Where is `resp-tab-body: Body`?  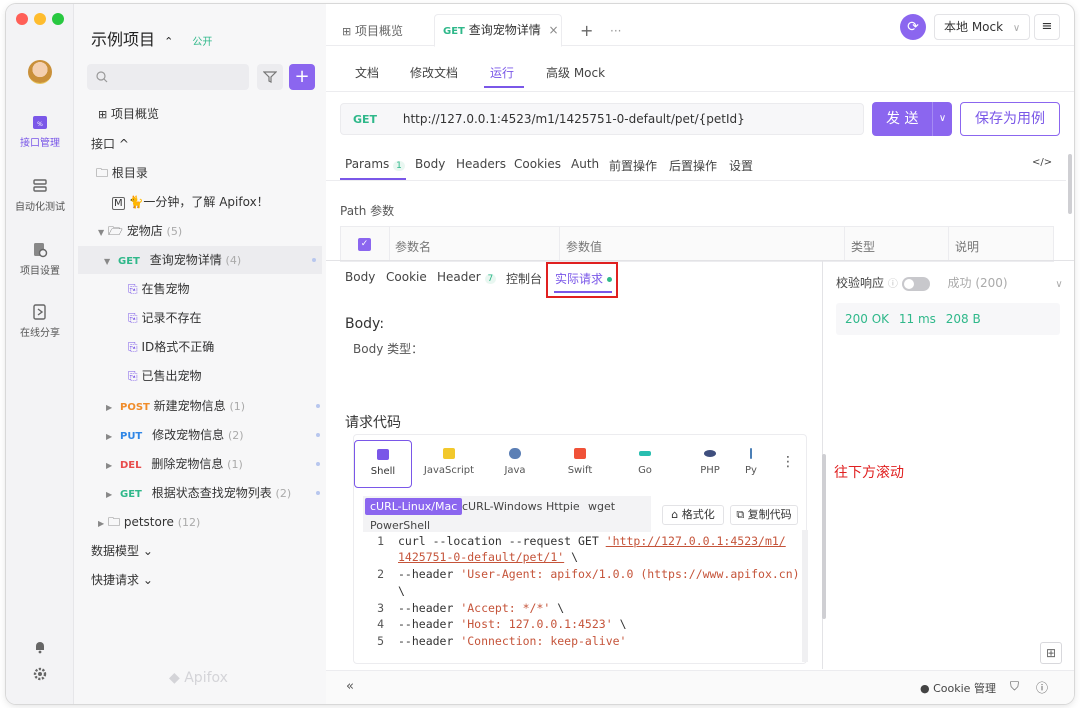
resp-tab-body: Body is located at coordinates (360, 277).